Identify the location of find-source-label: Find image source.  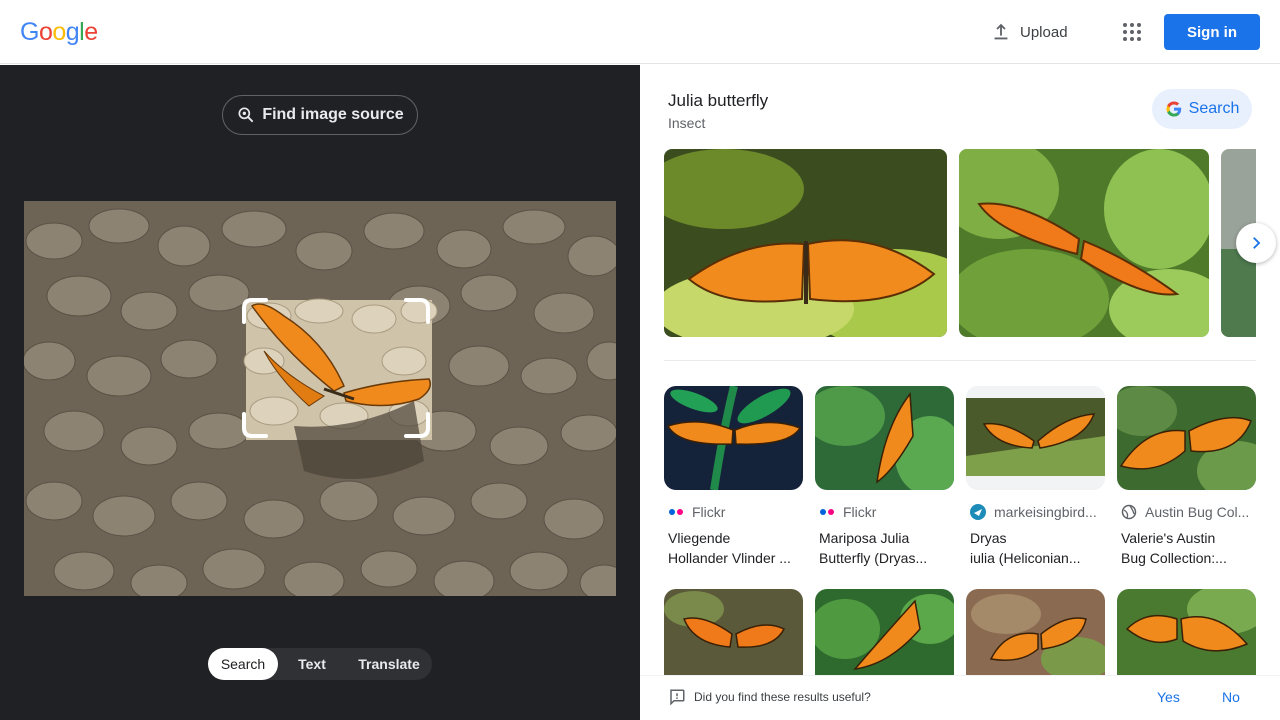
(333, 114).